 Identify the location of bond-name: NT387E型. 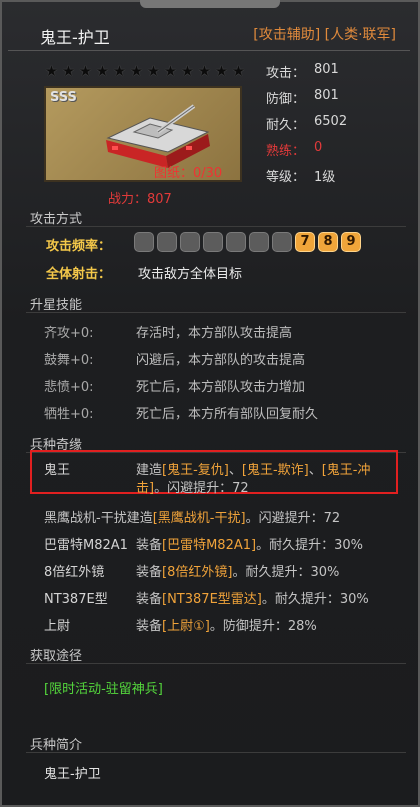
(76, 599).